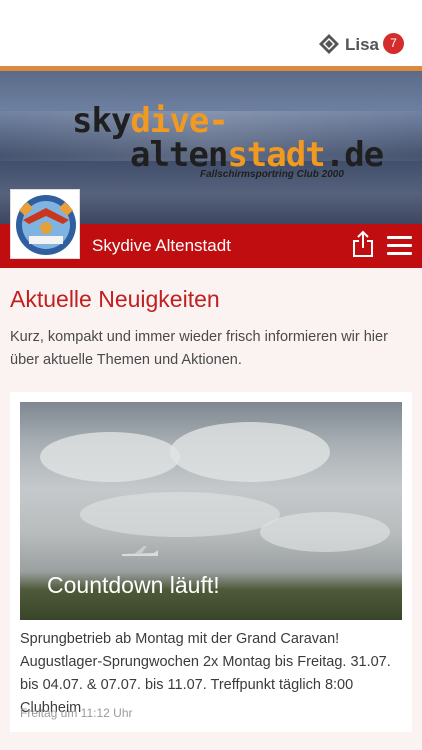 This screenshot has width=422, height=750. Describe the element at coordinates (393, 43) in the screenshot. I see `notification-badge: 7` at that location.